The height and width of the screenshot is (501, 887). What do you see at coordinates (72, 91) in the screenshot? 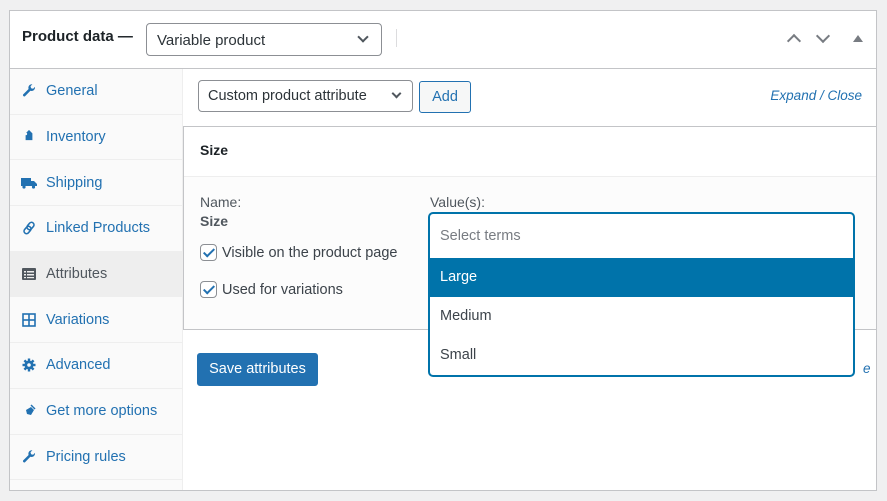
I see `tab-label: General` at bounding box center [72, 91].